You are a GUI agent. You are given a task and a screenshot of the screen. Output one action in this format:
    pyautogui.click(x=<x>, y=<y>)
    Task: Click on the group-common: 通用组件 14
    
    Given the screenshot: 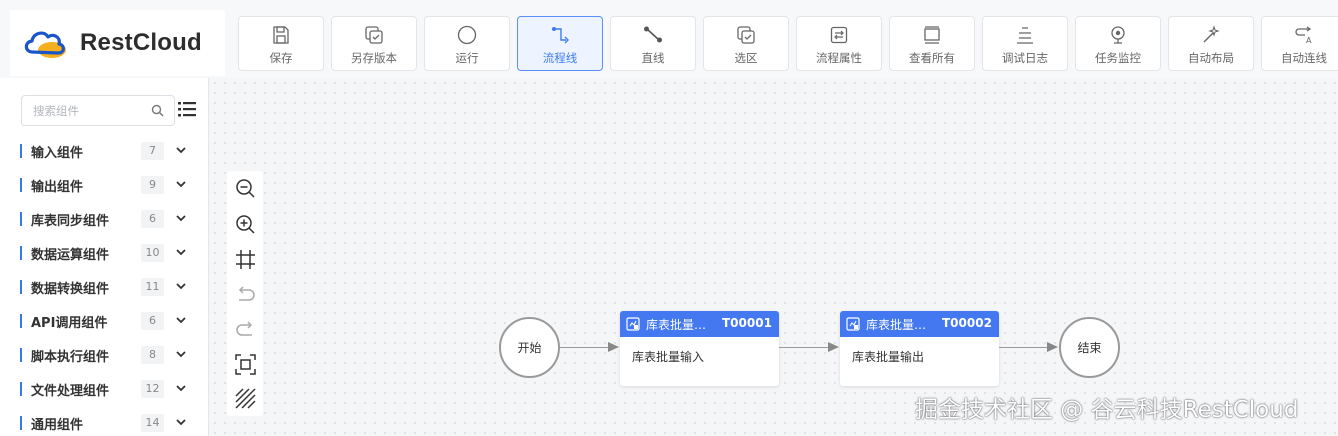 What is the action you would take?
    pyautogui.click(x=104, y=421)
    